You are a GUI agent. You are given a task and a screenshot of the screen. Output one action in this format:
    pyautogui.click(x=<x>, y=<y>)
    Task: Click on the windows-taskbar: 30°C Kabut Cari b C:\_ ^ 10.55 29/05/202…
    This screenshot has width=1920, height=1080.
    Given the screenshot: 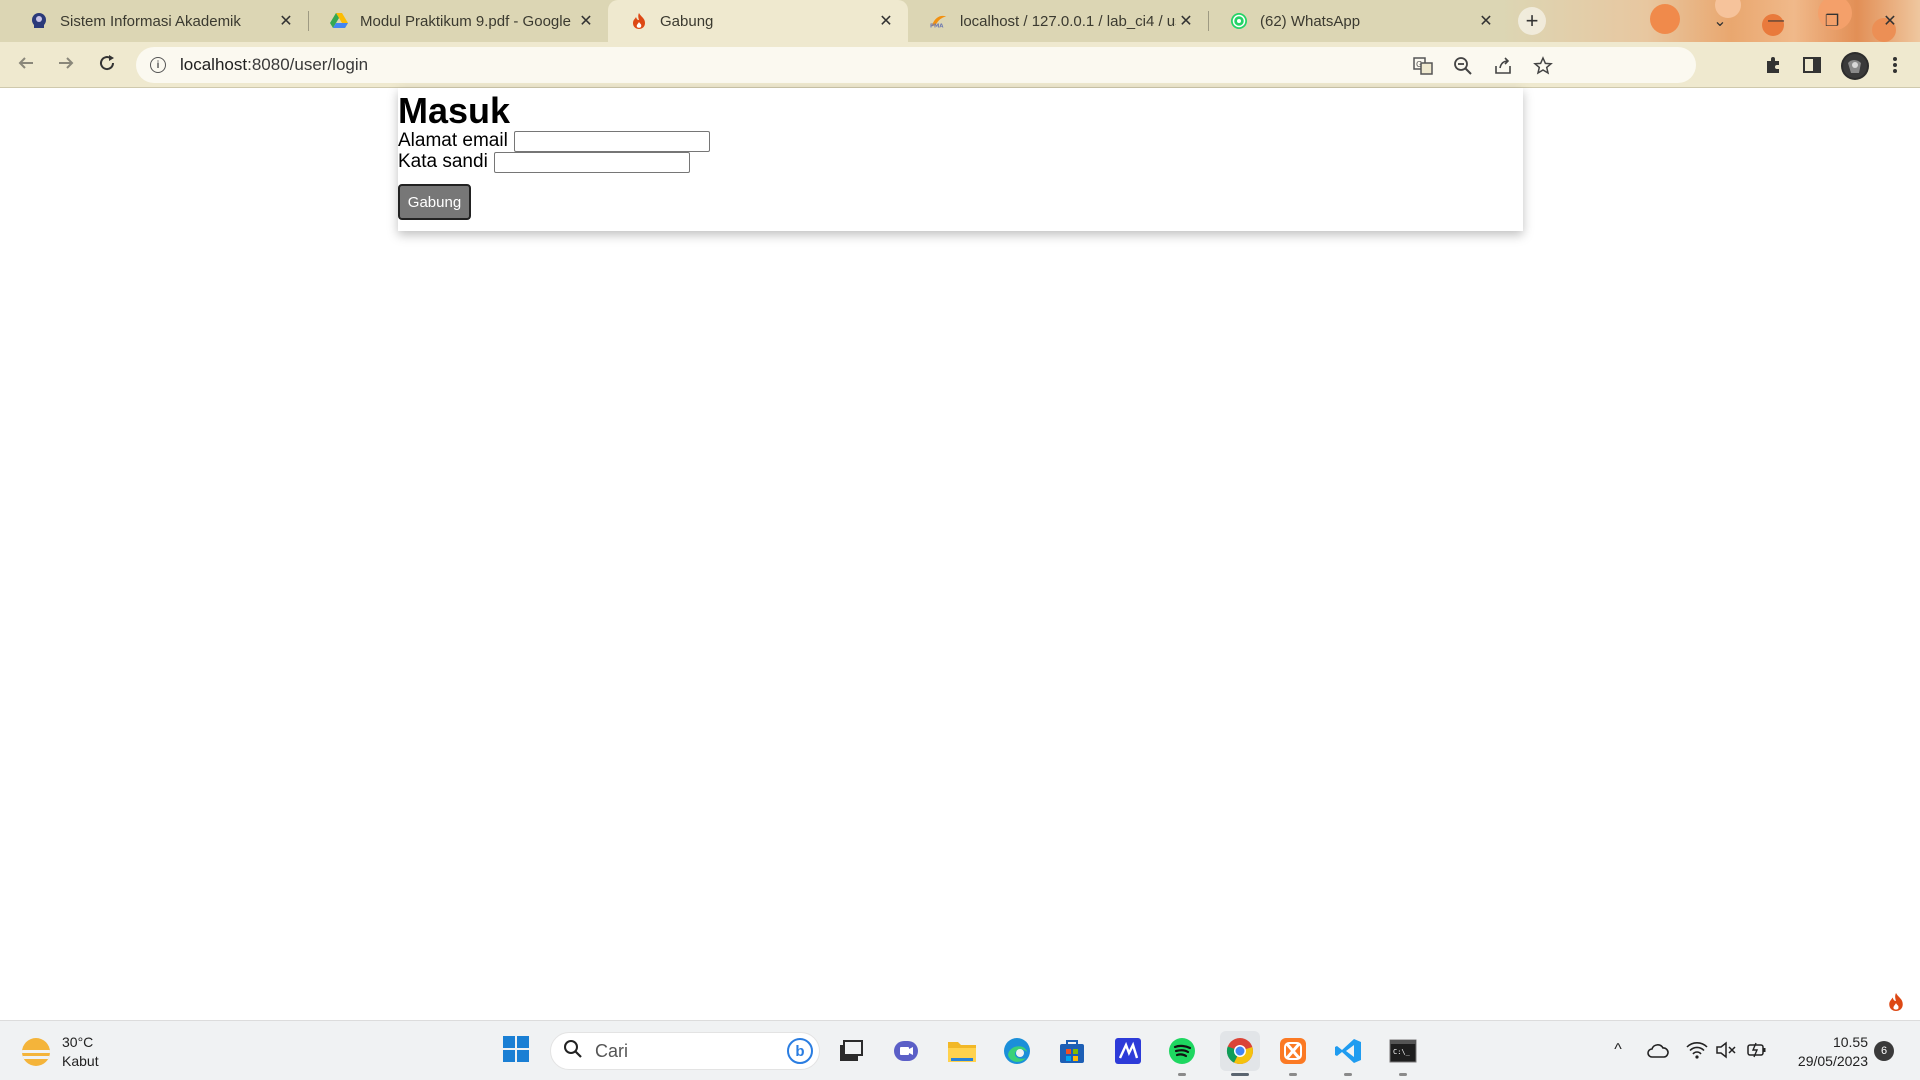 What is the action you would take?
    pyautogui.click(x=960, y=1050)
    